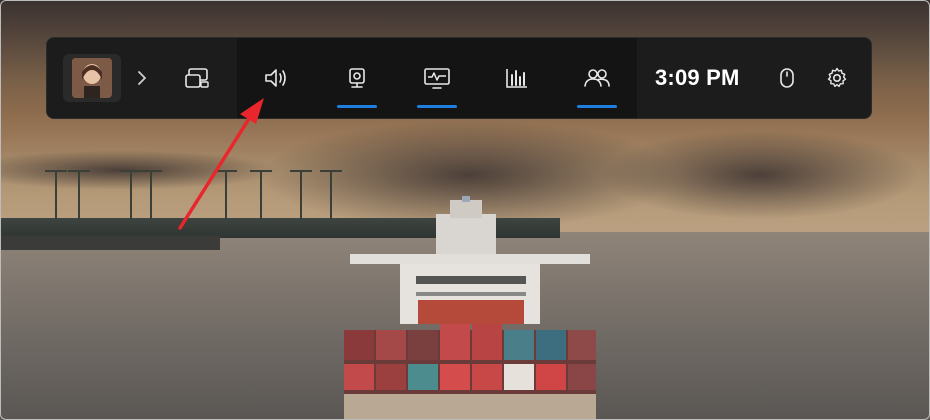 The width and height of the screenshot is (930, 420). I want to click on bar-chart-icon, so click(517, 78).